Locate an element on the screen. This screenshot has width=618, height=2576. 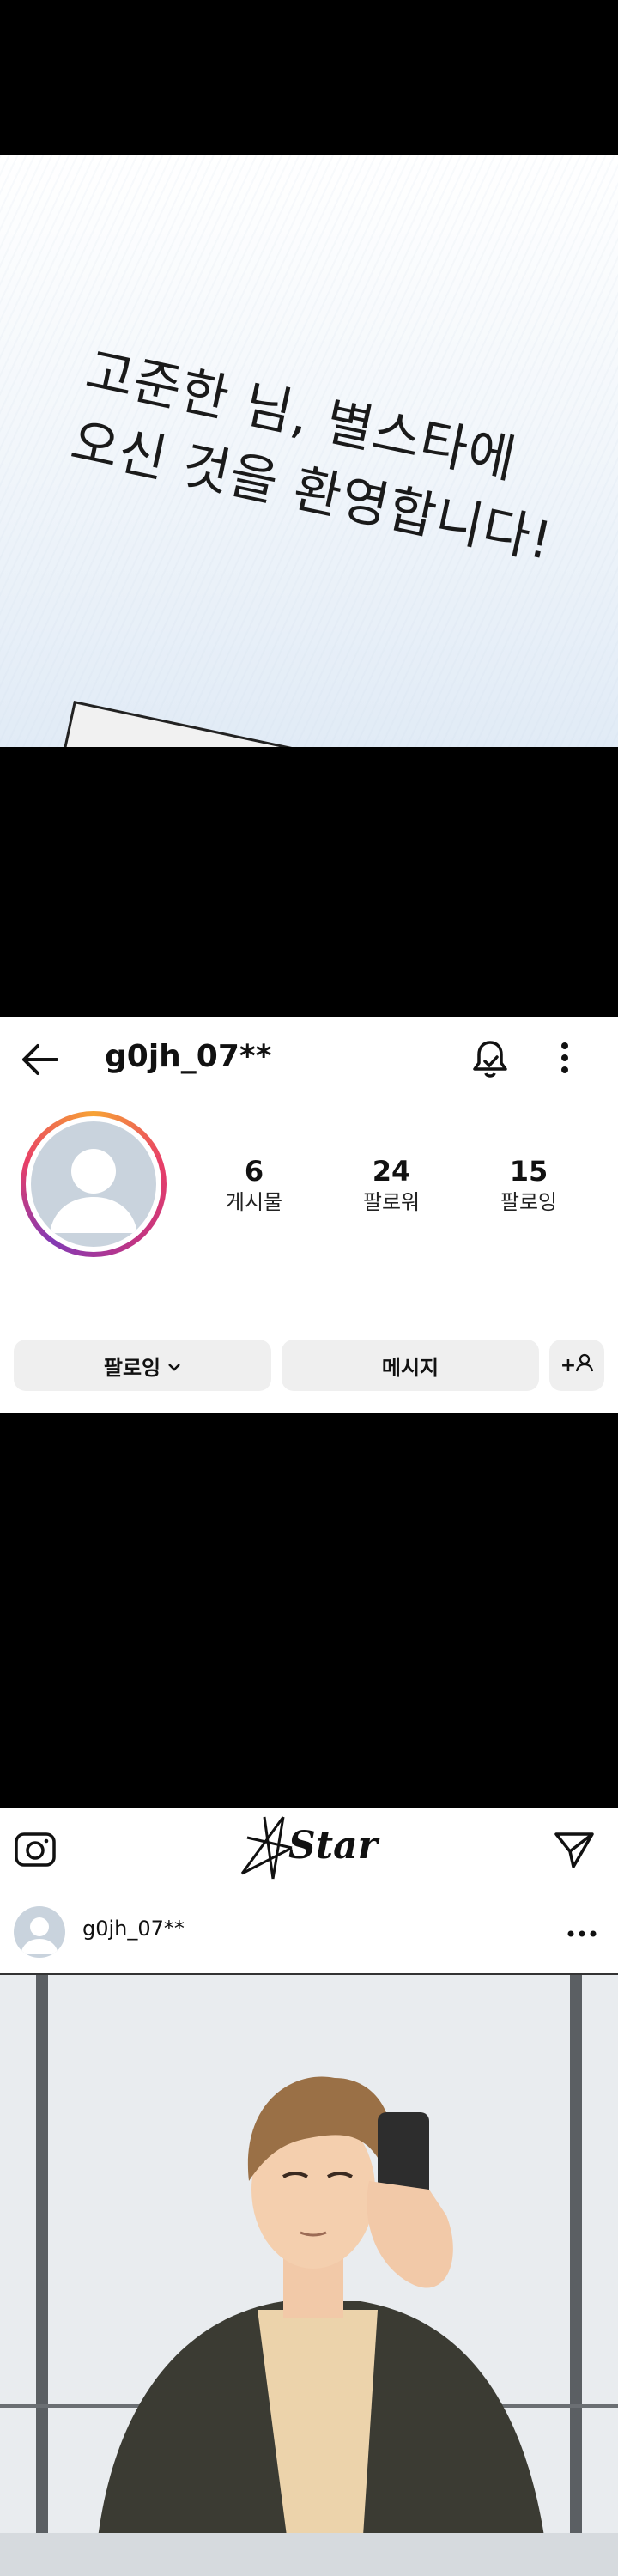
stat-following-value: 15 is located at coordinates (528, 1171).